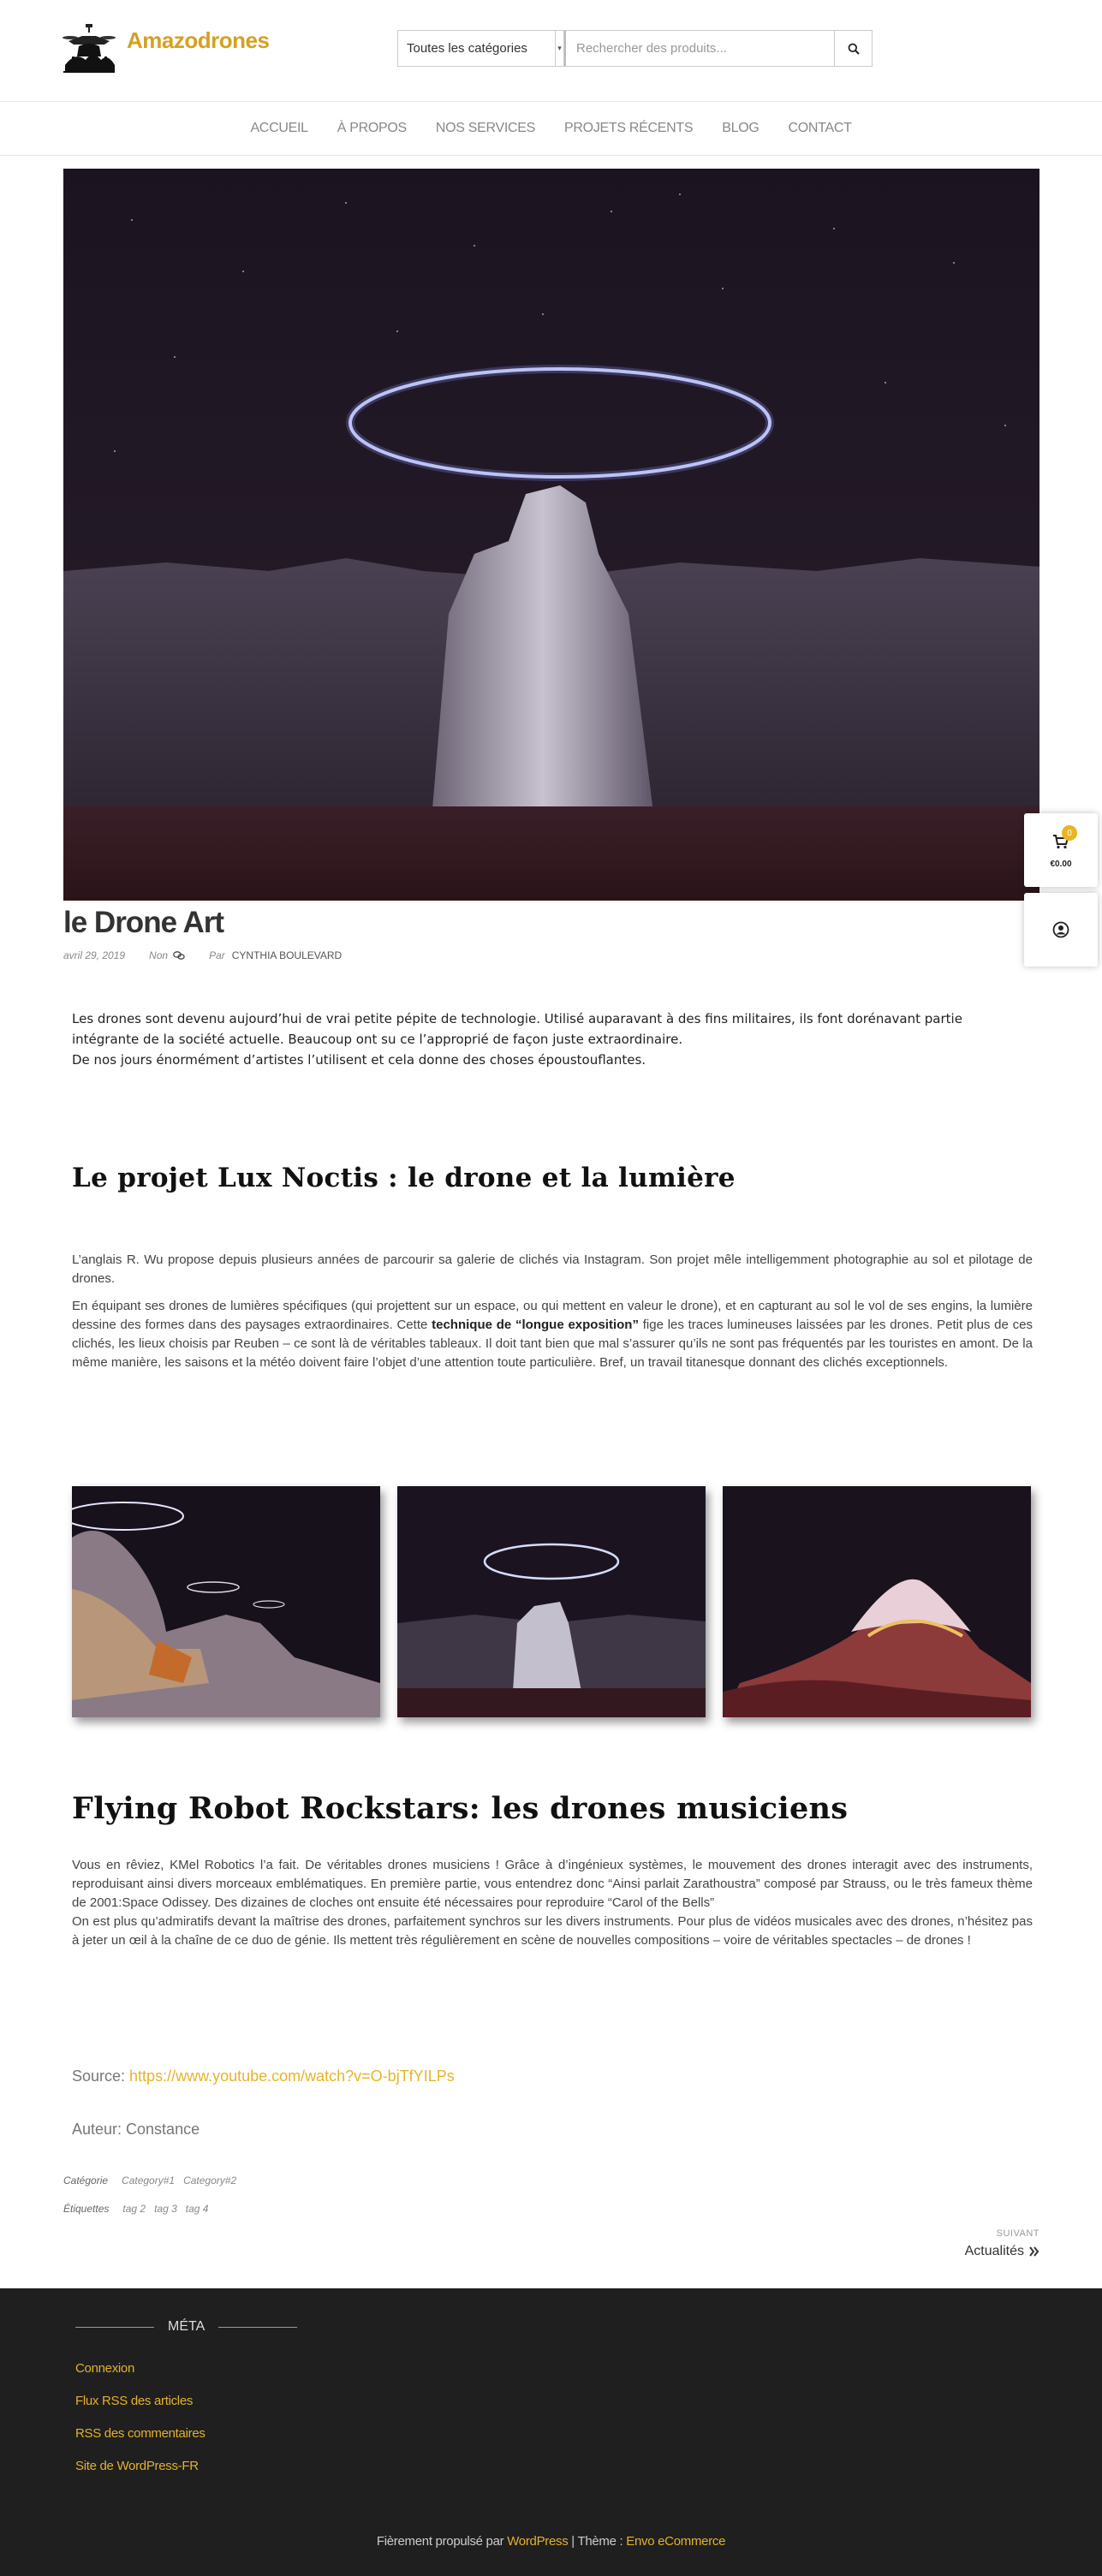 The image size is (1102, 2576). I want to click on theme-prefix: | Thème :, so click(597, 2541).